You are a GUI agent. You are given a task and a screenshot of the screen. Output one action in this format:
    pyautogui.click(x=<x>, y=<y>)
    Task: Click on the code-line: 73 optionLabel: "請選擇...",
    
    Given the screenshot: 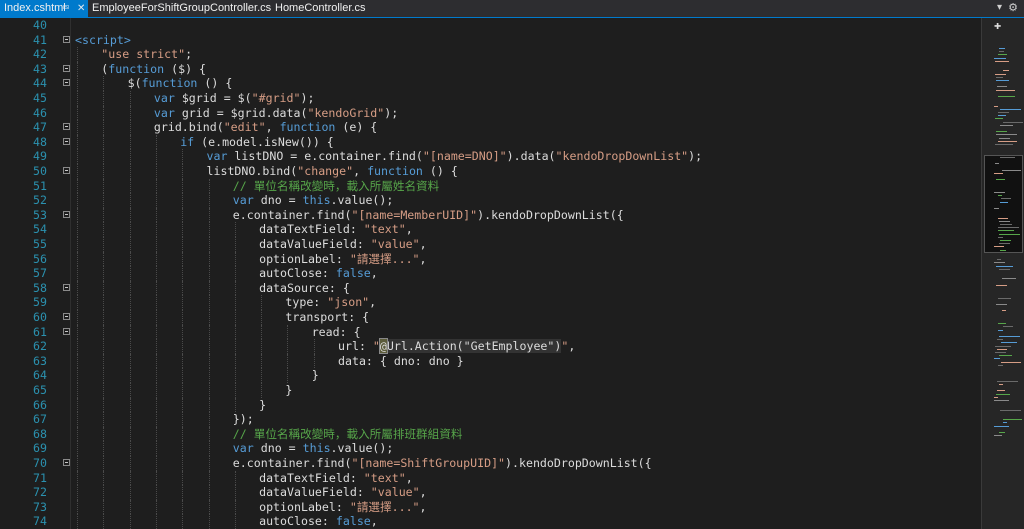 What is the action you would take?
    pyautogui.click(x=490, y=507)
    